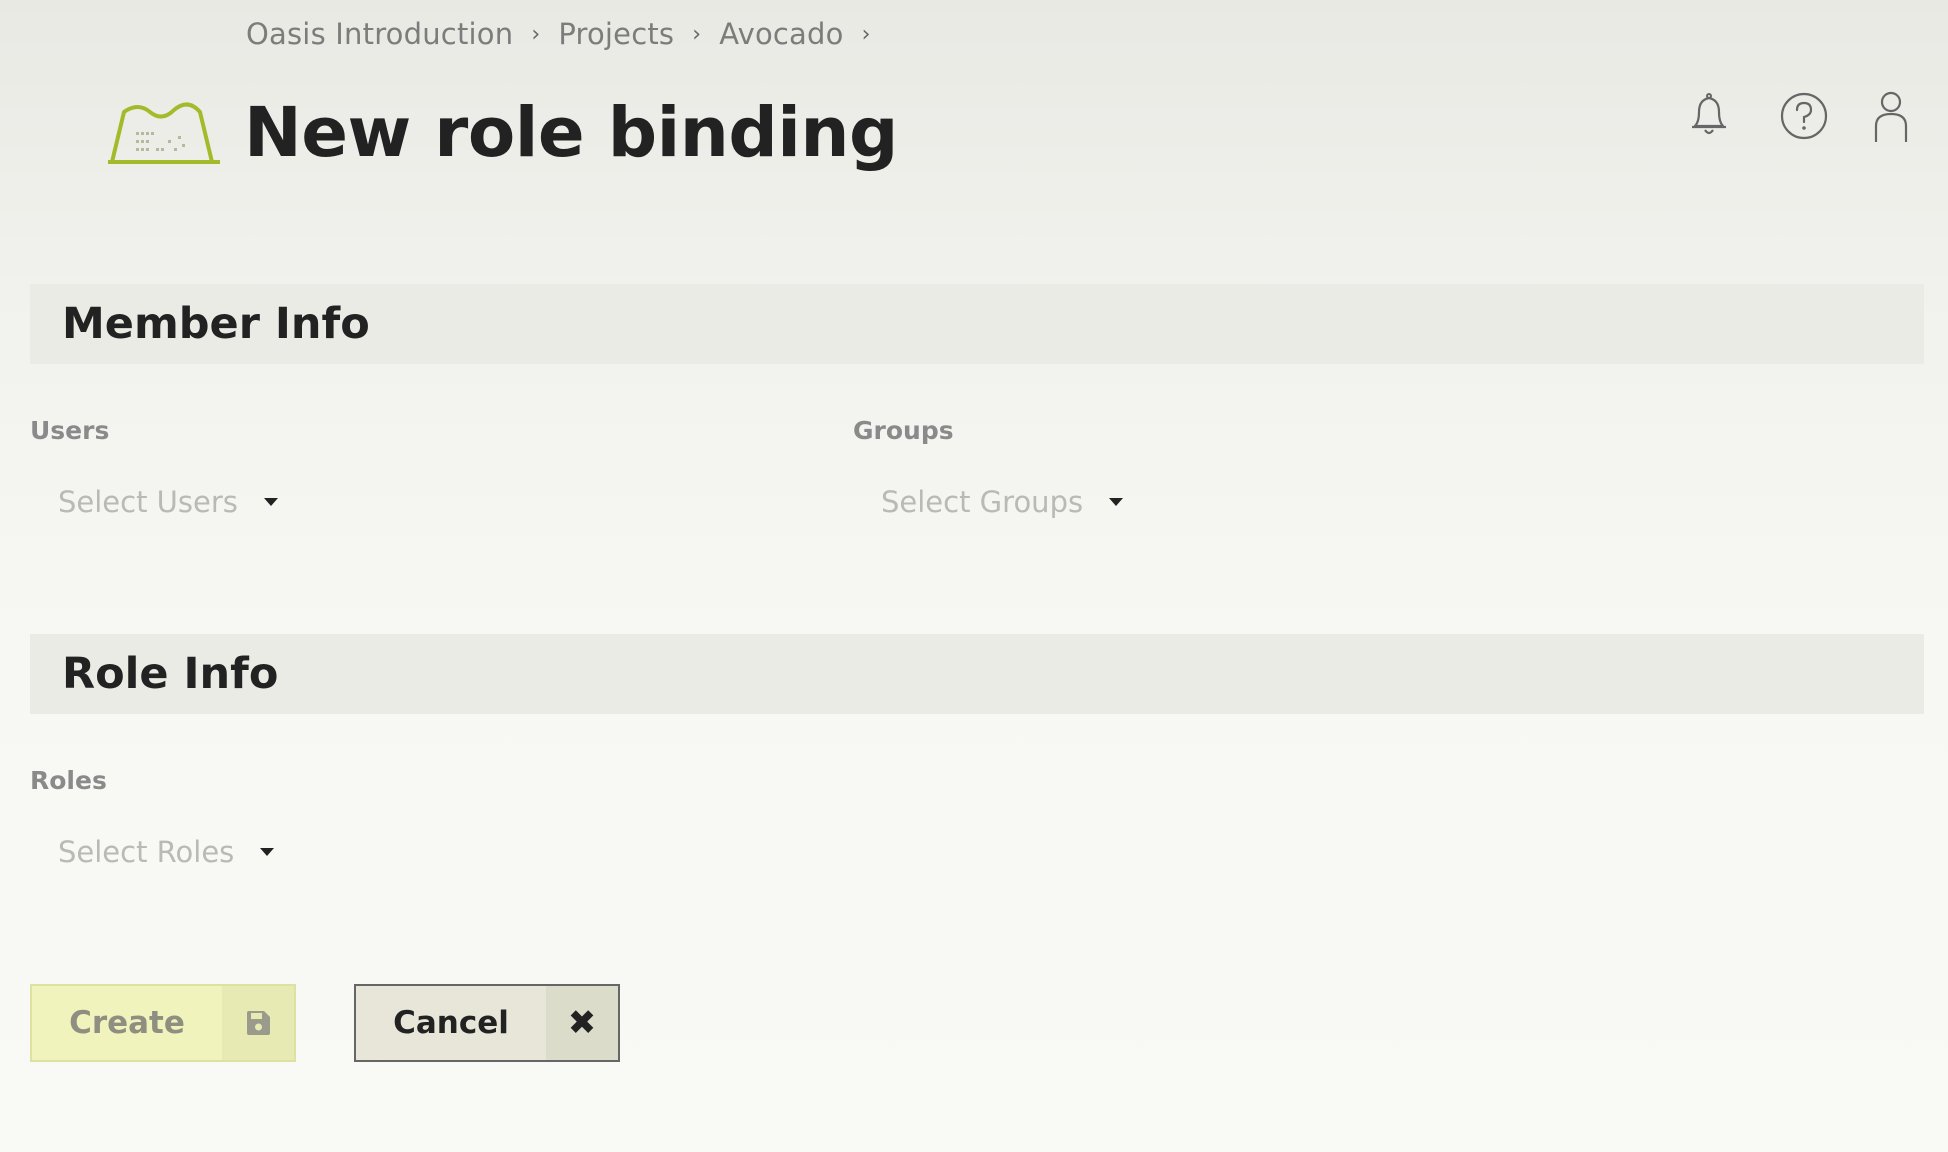 The height and width of the screenshot is (1152, 1948). I want to click on member-info-section-header: Member Info, so click(977, 324).